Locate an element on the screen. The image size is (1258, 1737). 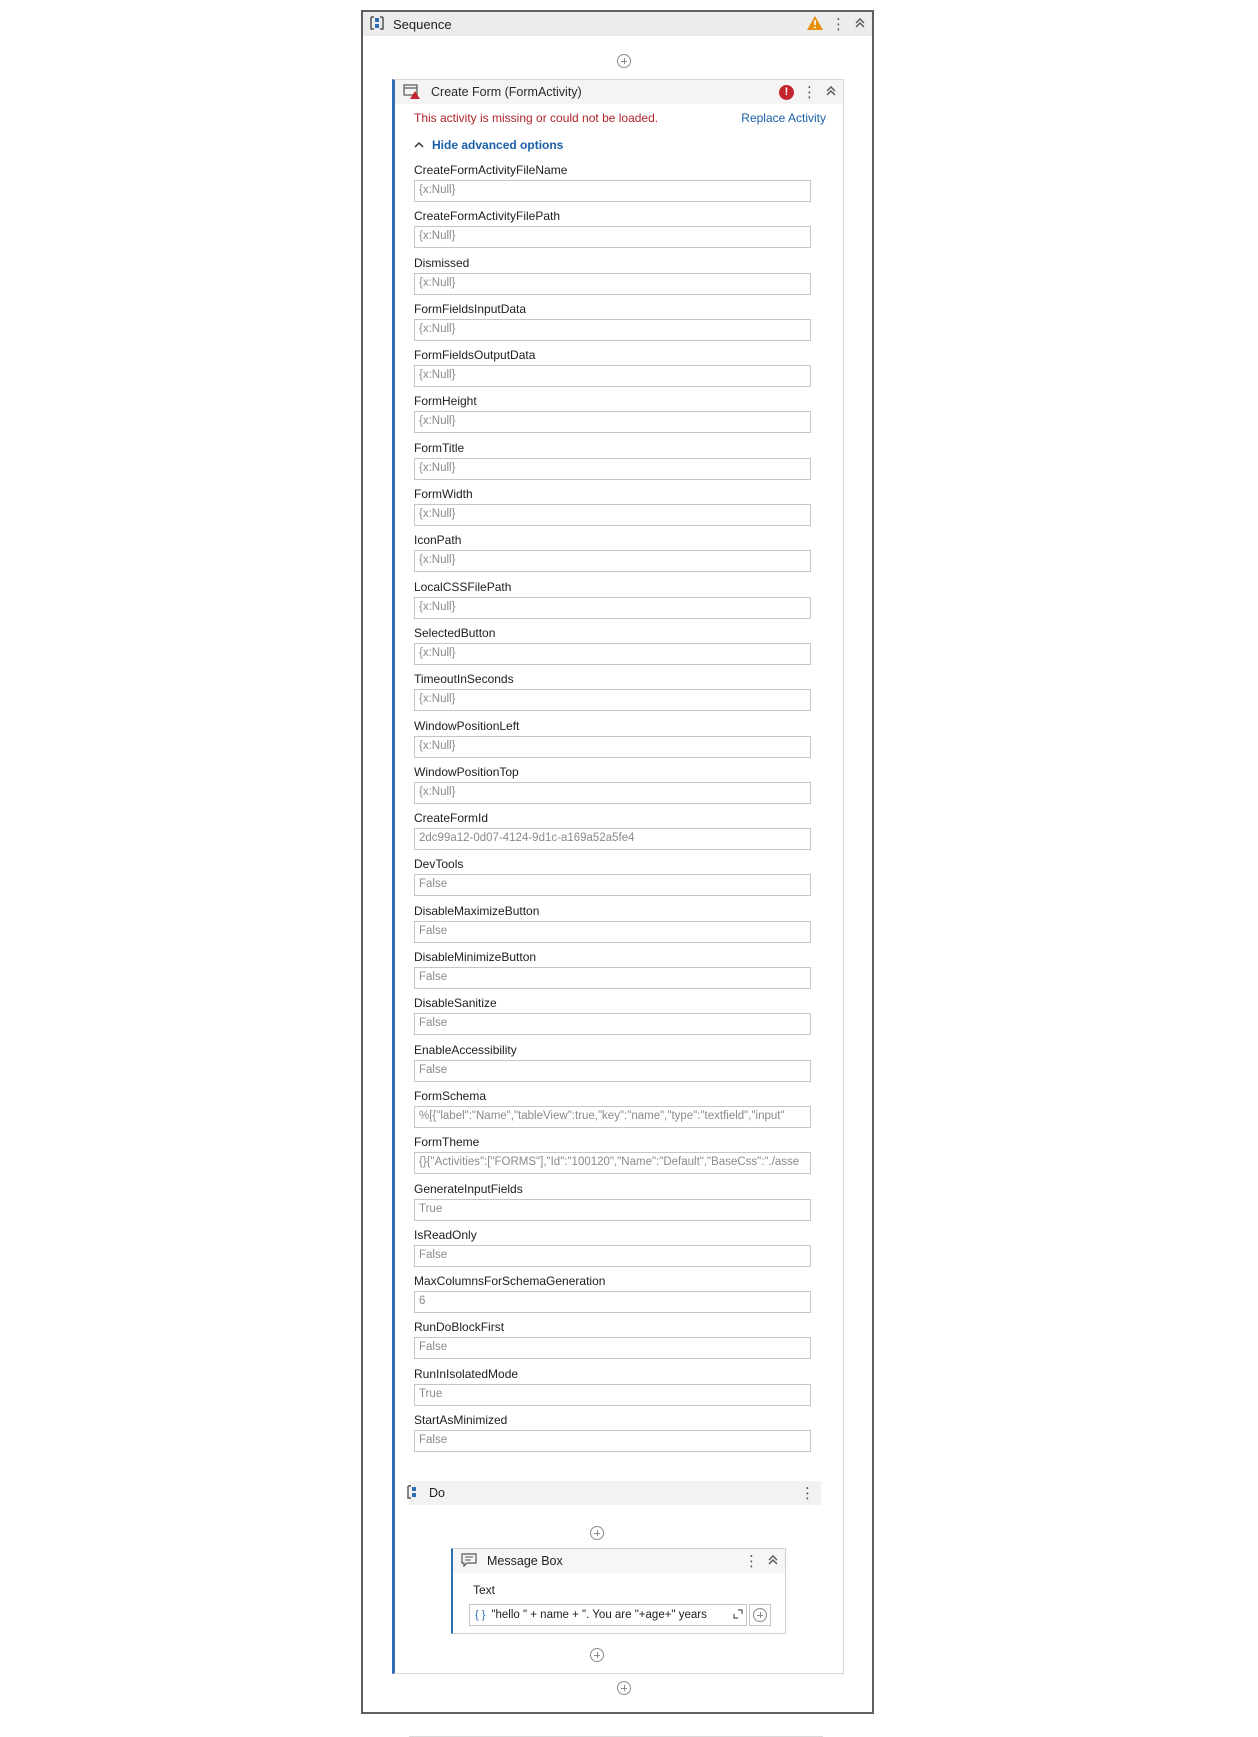
property-row: FormHeight {x:Null} is located at coordinates (614, 417).